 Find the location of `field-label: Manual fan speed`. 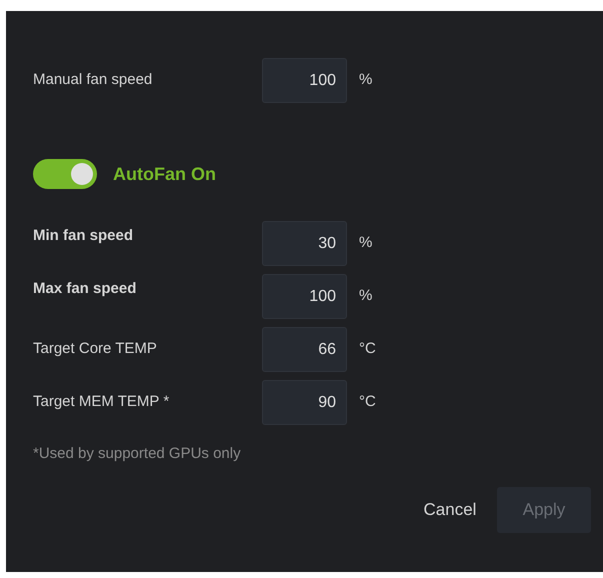

field-label: Manual fan speed is located at coordinates (93, 80).